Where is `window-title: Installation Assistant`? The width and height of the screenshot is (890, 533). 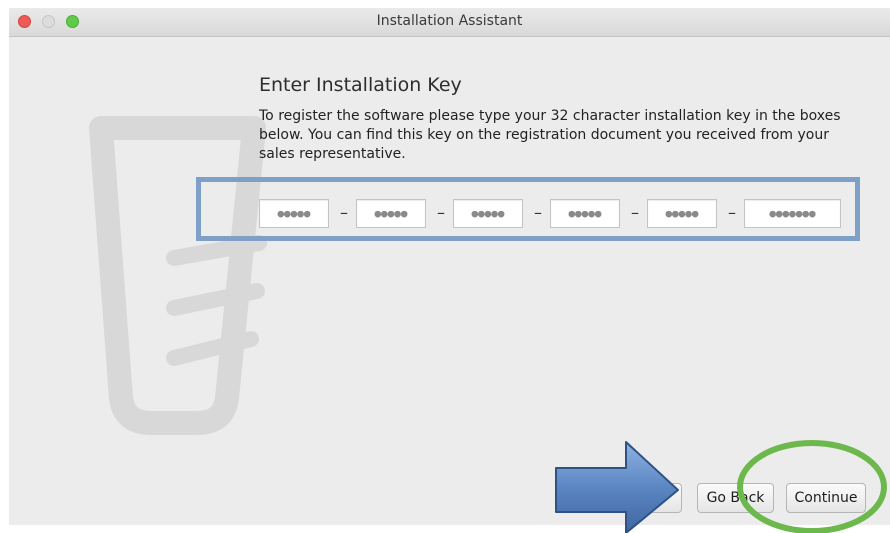 window-title: Installation Assistant is located at coordinates (449, 21).